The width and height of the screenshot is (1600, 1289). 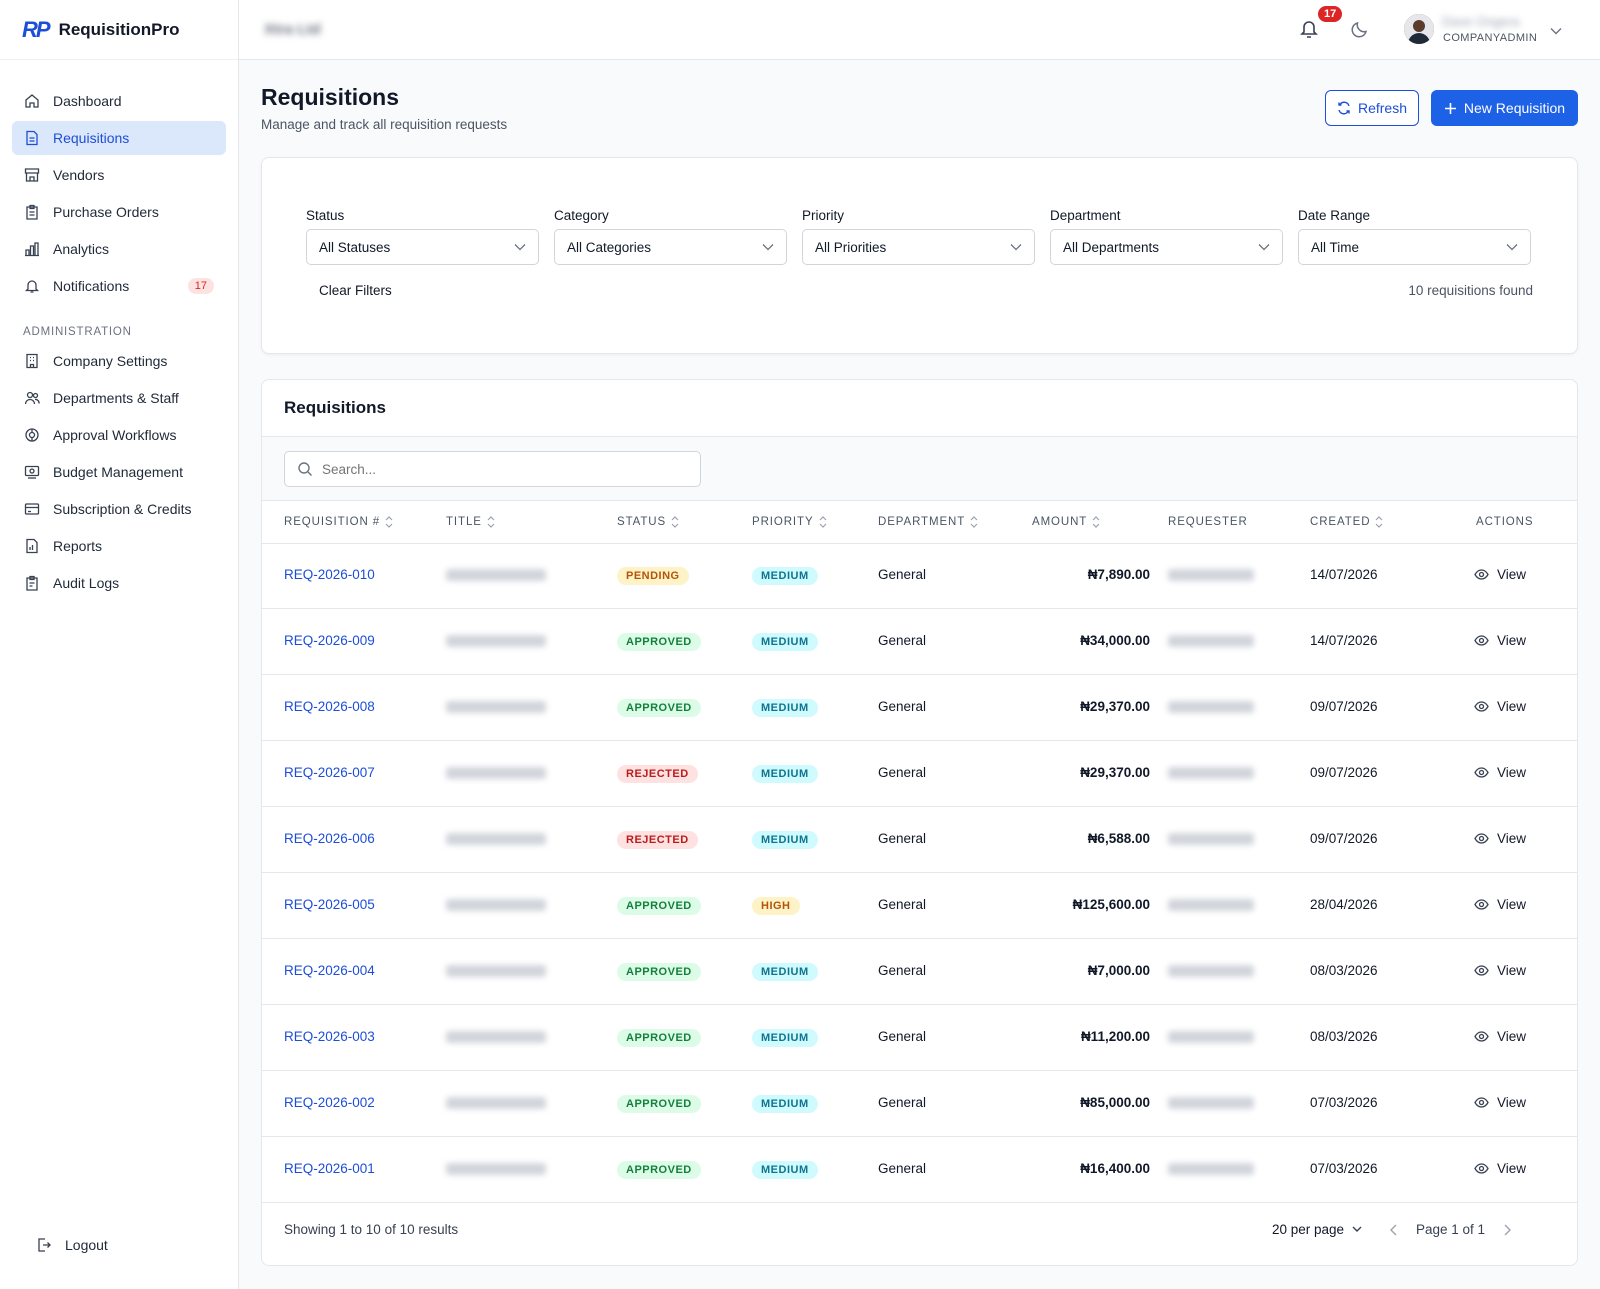 I want to click on sidebar-item-subscription-credits: Subscription & Credits, so click(x=119, y=509).